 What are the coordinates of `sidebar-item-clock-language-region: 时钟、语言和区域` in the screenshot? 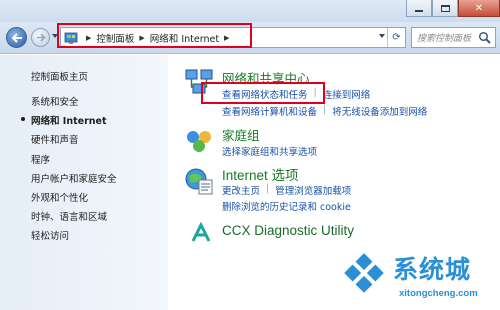 It's located at (74, 218).